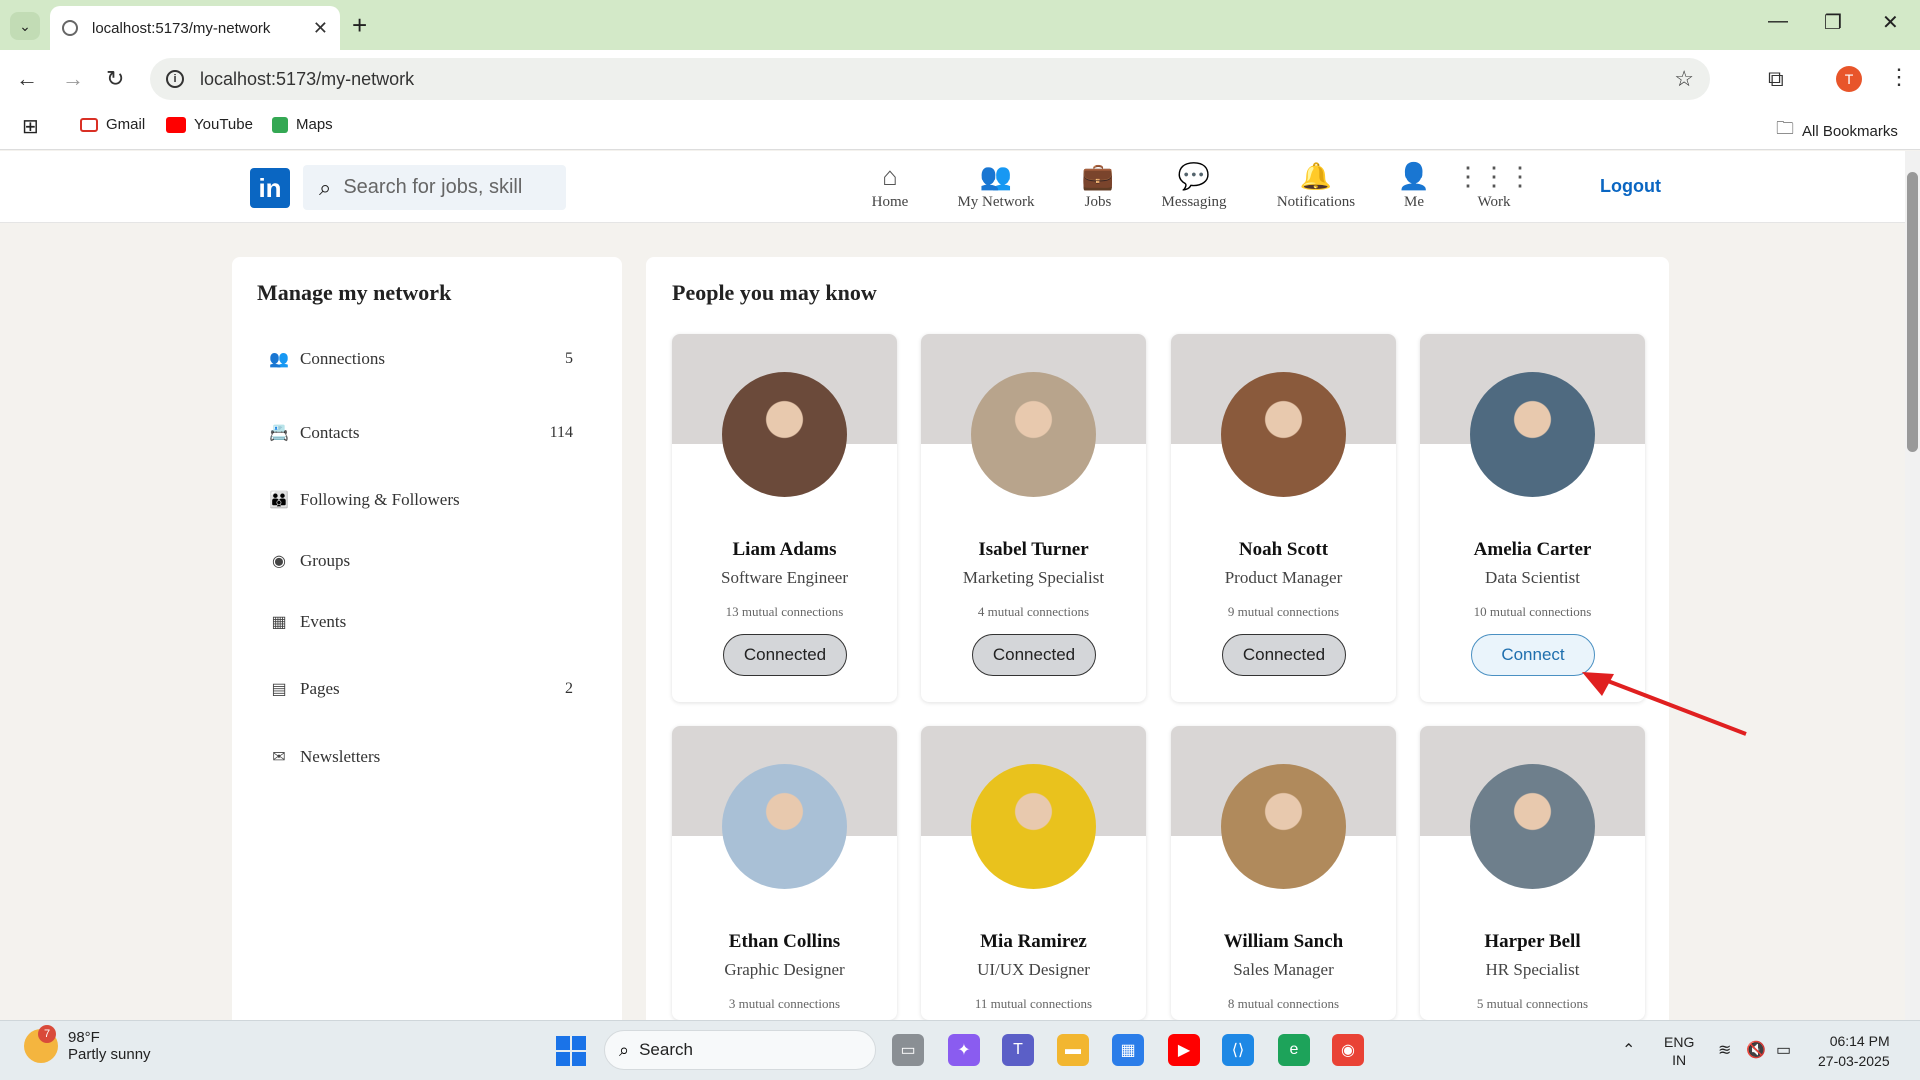 The image size is (1920, 1080). Describe the element at coordinates (1494, 202) in the screenshot. I see `nav-label: Work` at that location.